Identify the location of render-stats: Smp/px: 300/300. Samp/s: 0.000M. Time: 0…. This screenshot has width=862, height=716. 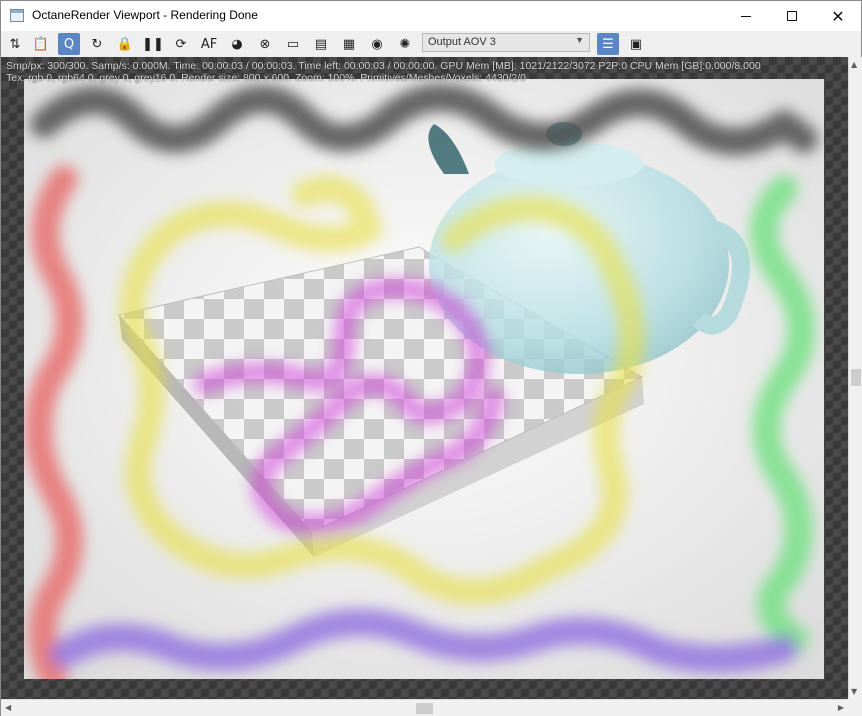
(383, 72).